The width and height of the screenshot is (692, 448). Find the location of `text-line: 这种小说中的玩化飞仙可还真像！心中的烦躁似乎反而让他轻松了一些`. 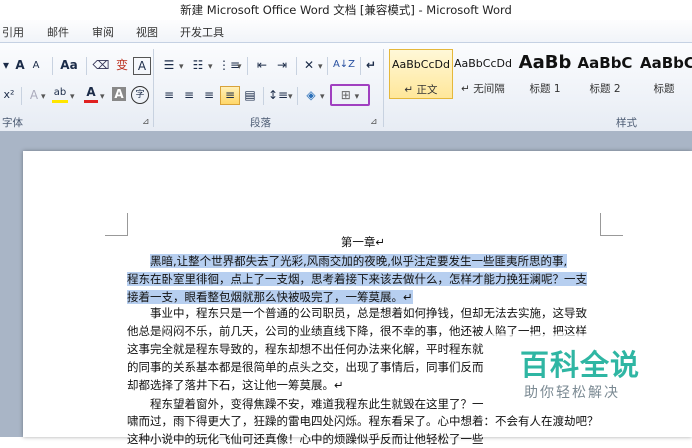

text-line: 这种小说中的玩化飞仙可还真像！心中的烦躁似乎反而让他轻松了一些 is located at coordinates (363, 439).